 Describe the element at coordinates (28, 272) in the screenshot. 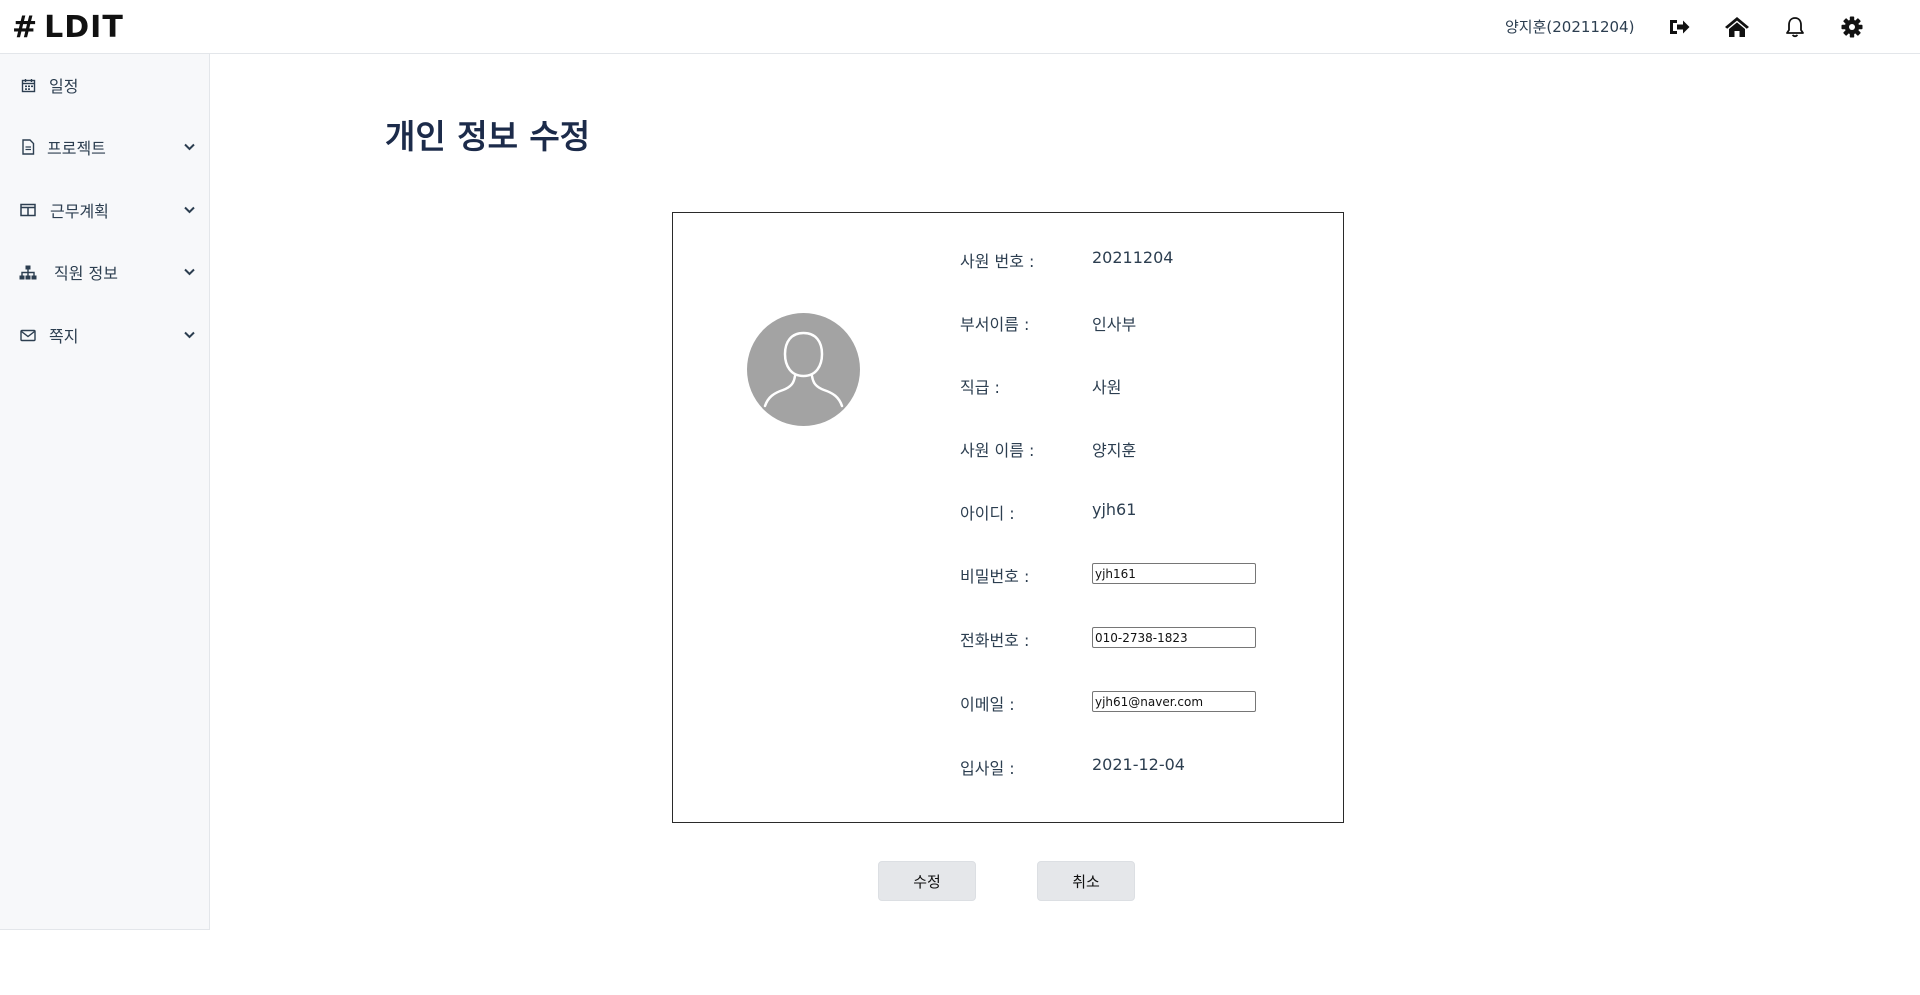

I see `sitemap-icon` at that location.